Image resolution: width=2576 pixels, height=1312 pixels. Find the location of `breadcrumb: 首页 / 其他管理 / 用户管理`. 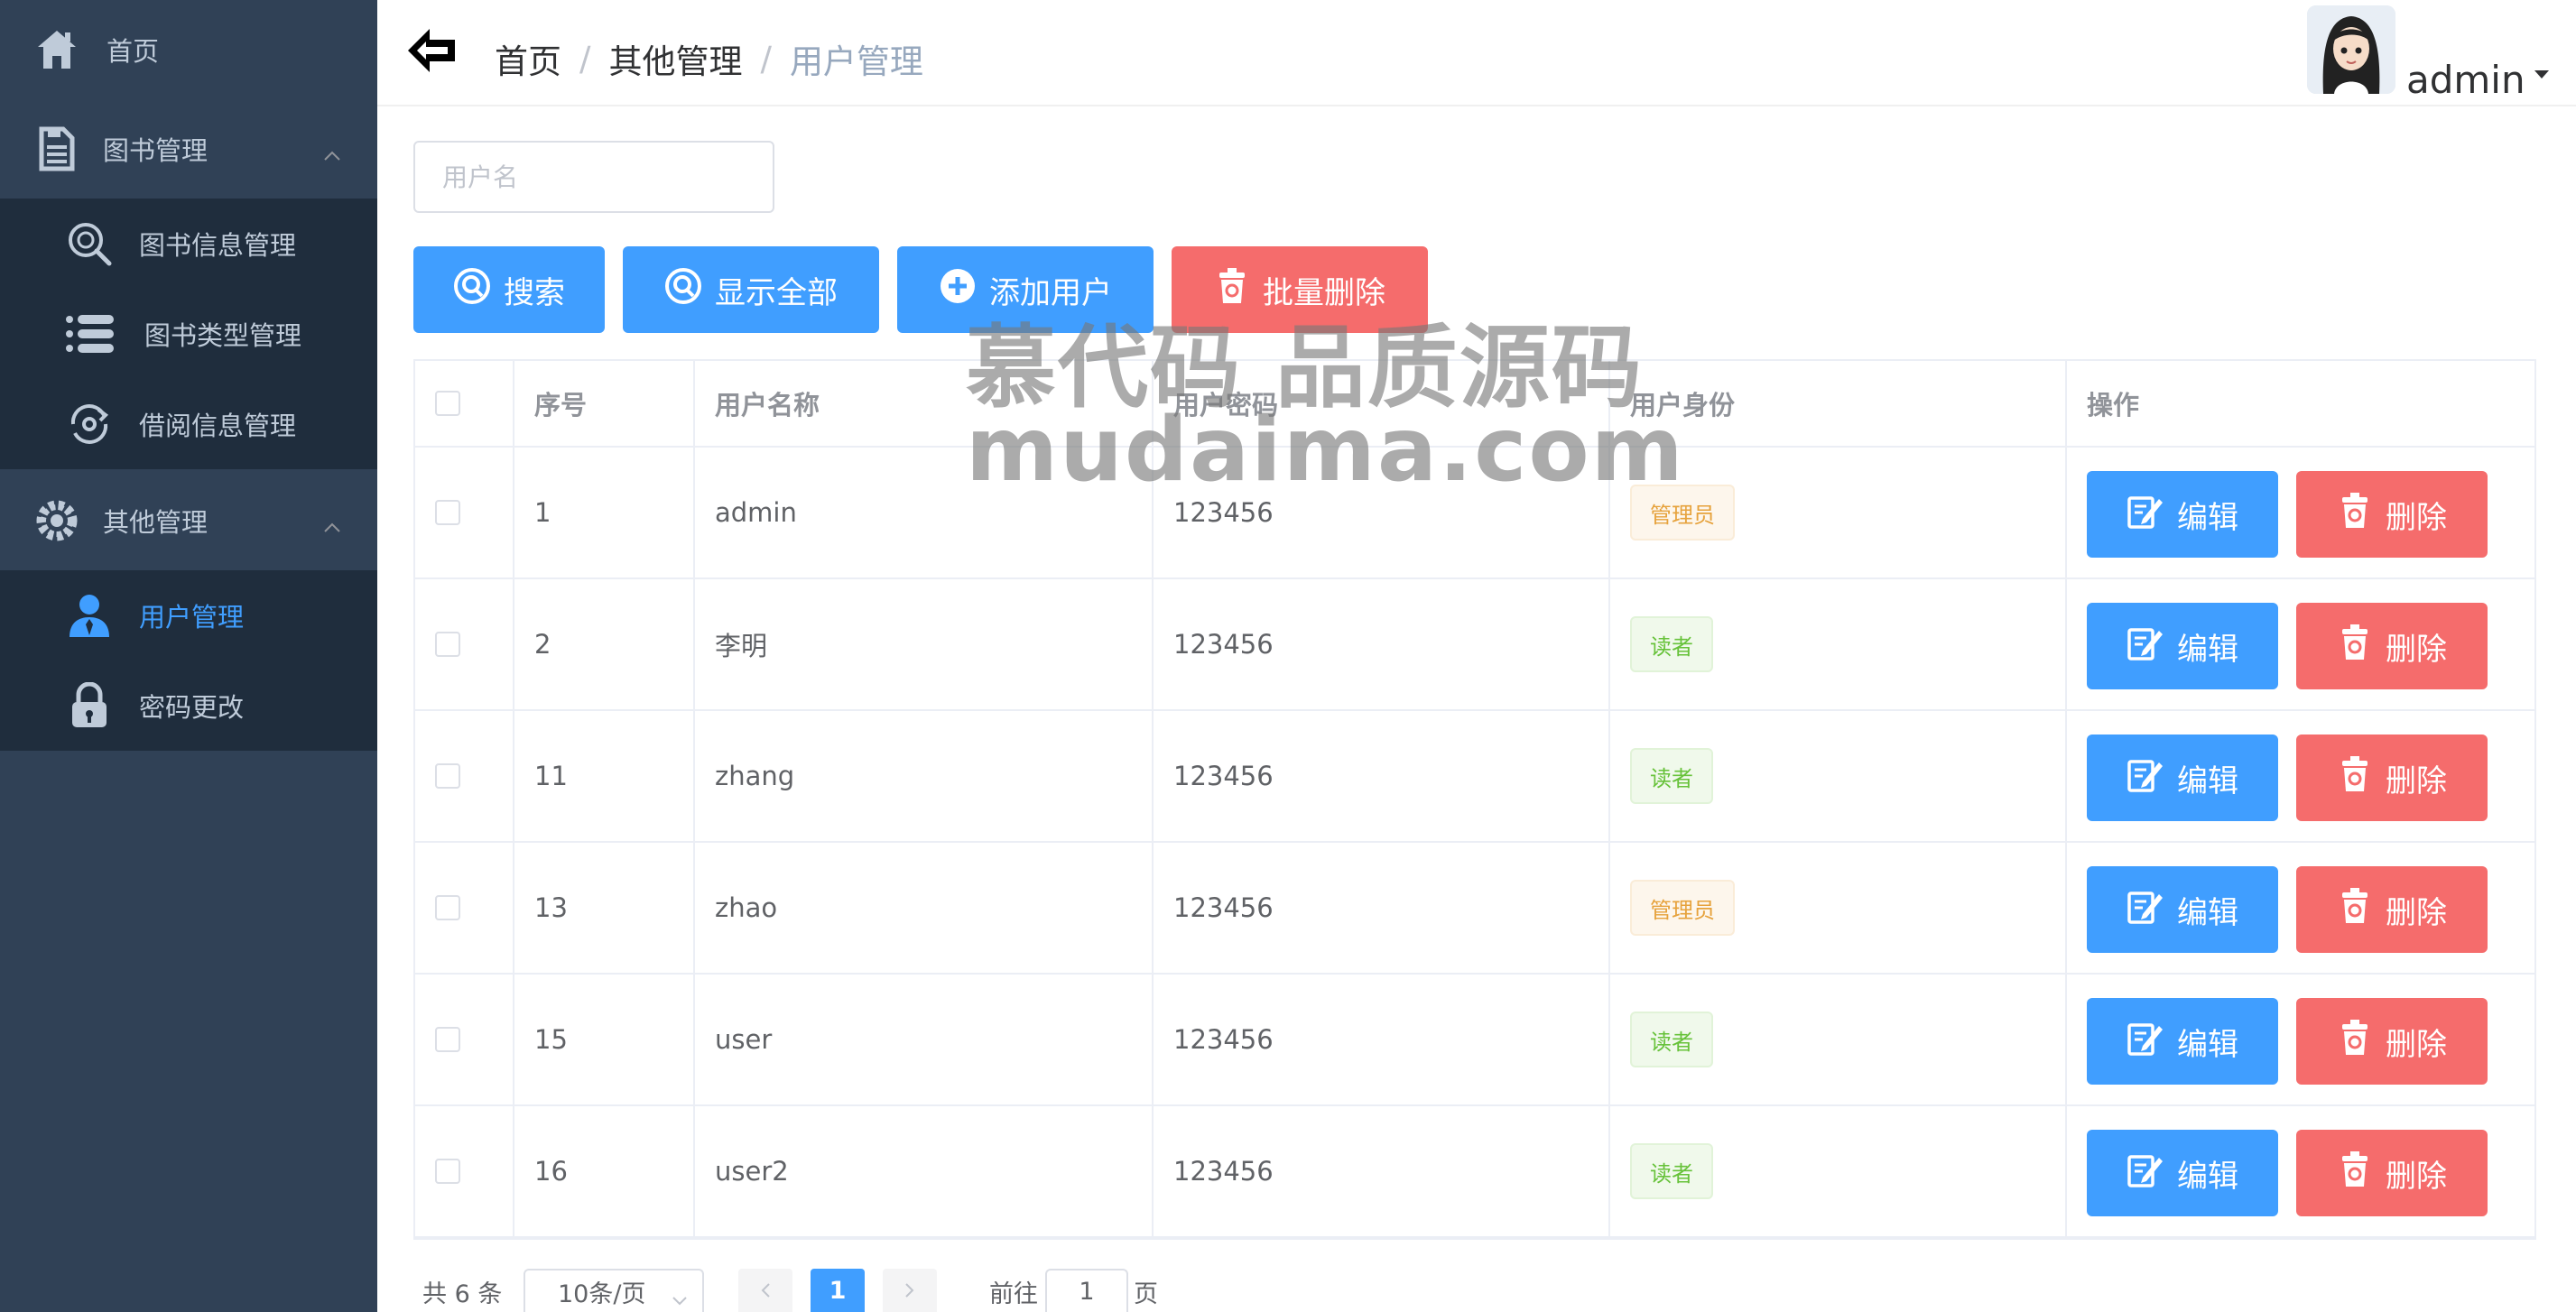

breadcrumb: 首页 / 其他管理 / 用户管理 is located at coordinates (709, 58).